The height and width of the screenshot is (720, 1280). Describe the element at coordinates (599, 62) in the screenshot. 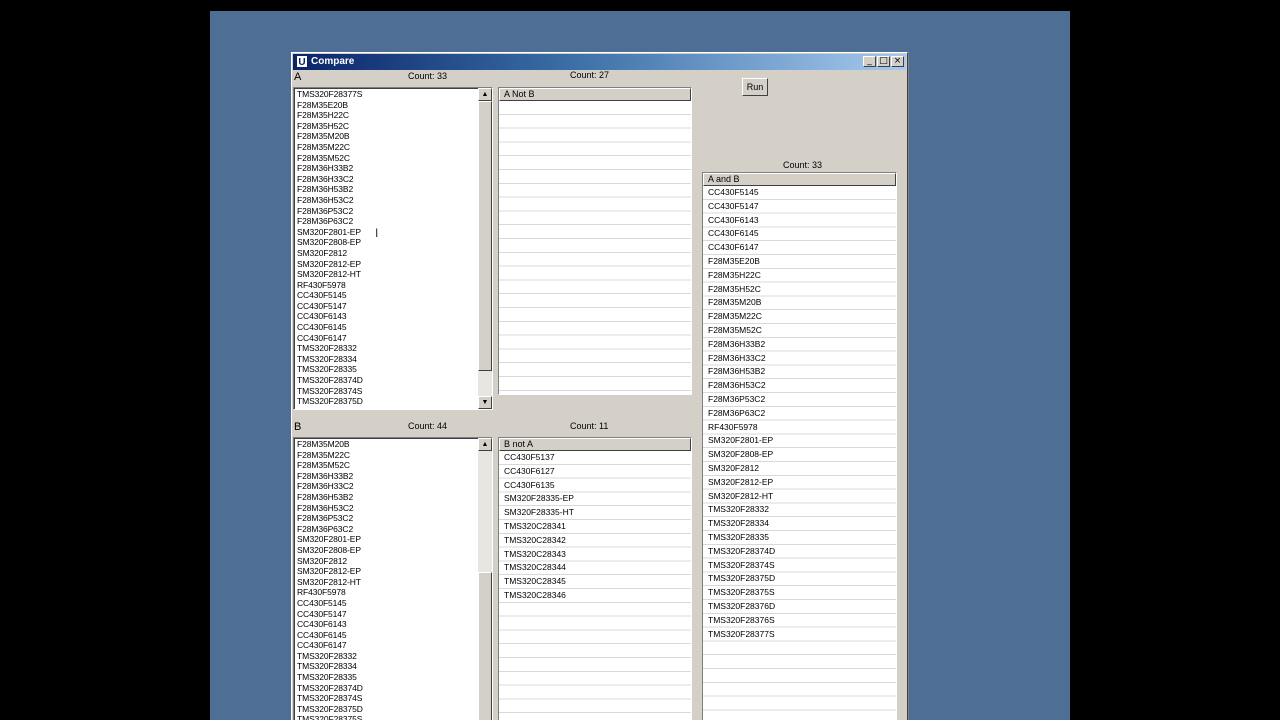

I see `title-bar: U Compare _ □ ×` at that location.